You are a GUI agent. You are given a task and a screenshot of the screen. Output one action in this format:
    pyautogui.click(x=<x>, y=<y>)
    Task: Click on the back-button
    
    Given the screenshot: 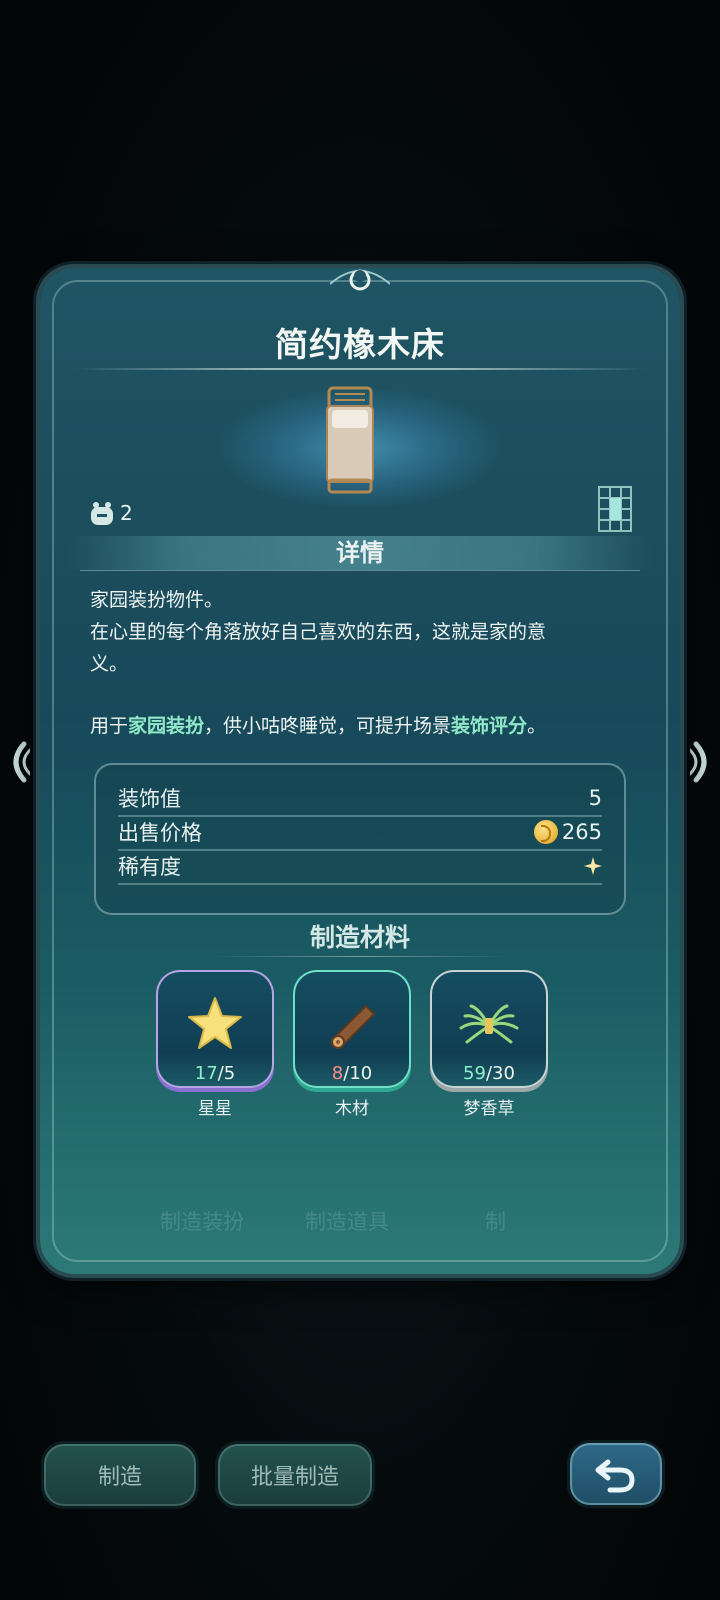 What is the action you would take?
    pyautogui.click(x=616, y=1474)
    